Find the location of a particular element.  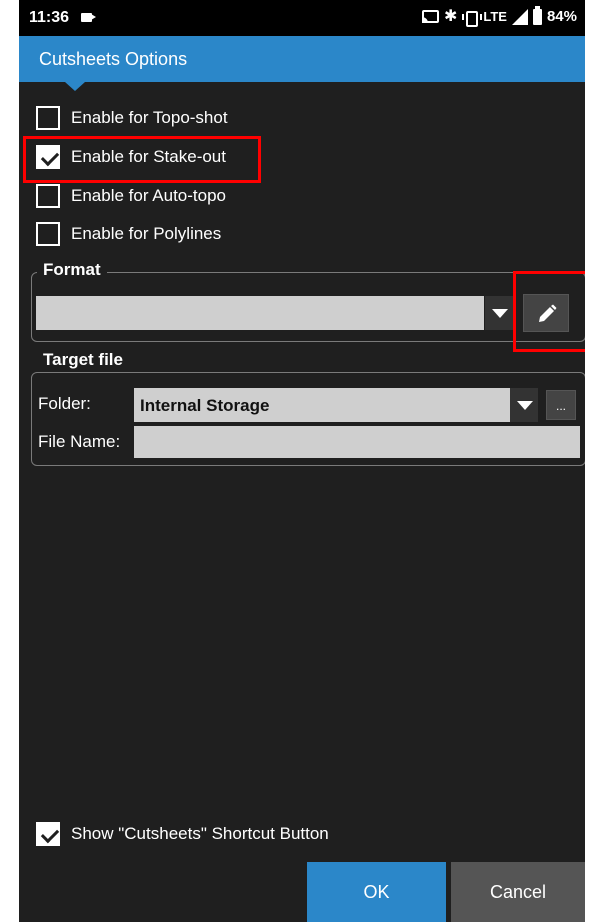

show-shortcut-checkbox is located at coordinates (48, 834).